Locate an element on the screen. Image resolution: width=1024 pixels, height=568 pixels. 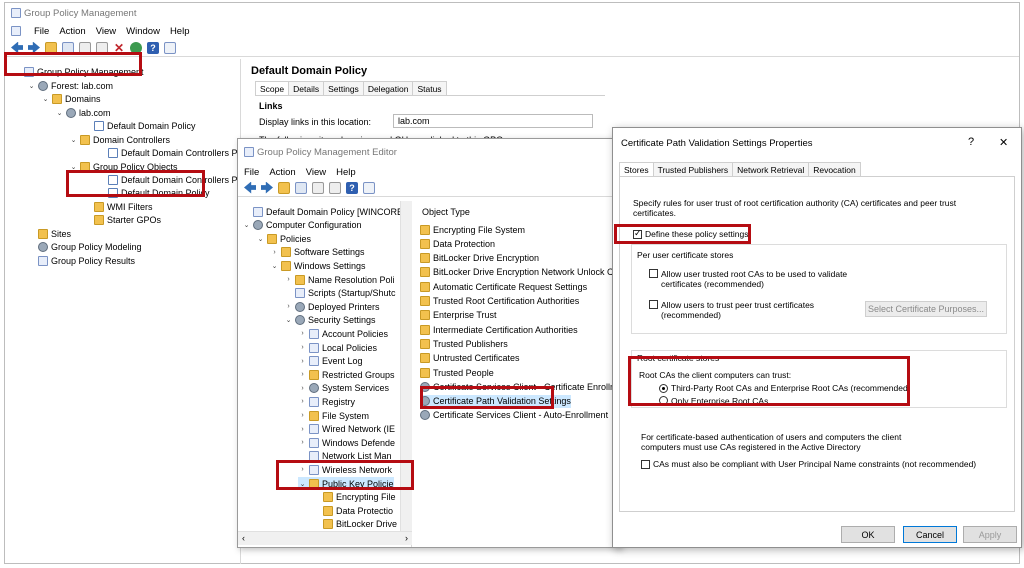
editor-tree-item: › File System is located at coordinates (333, 415).